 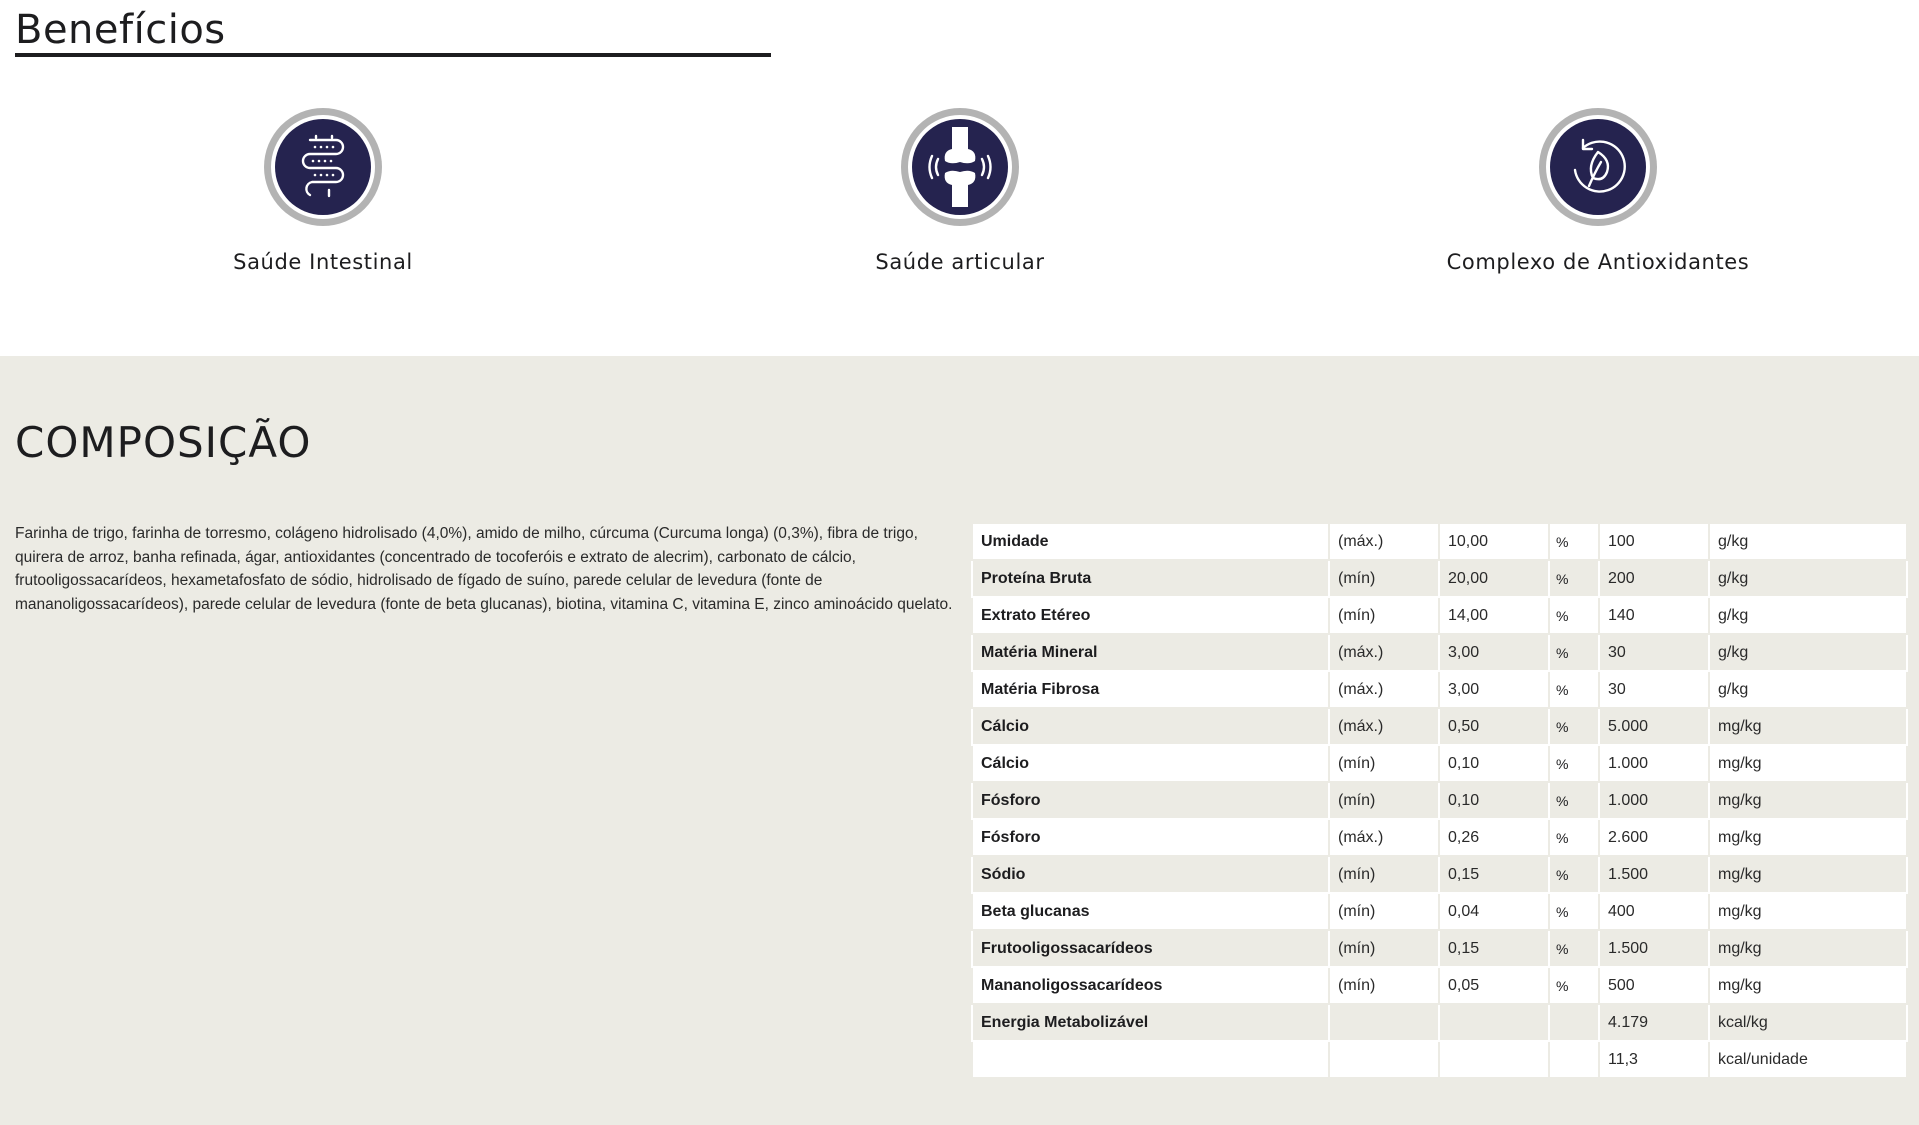 I want to click on nutrient-name-cell: Proteína Bruta, so click(x=1150, y=578).